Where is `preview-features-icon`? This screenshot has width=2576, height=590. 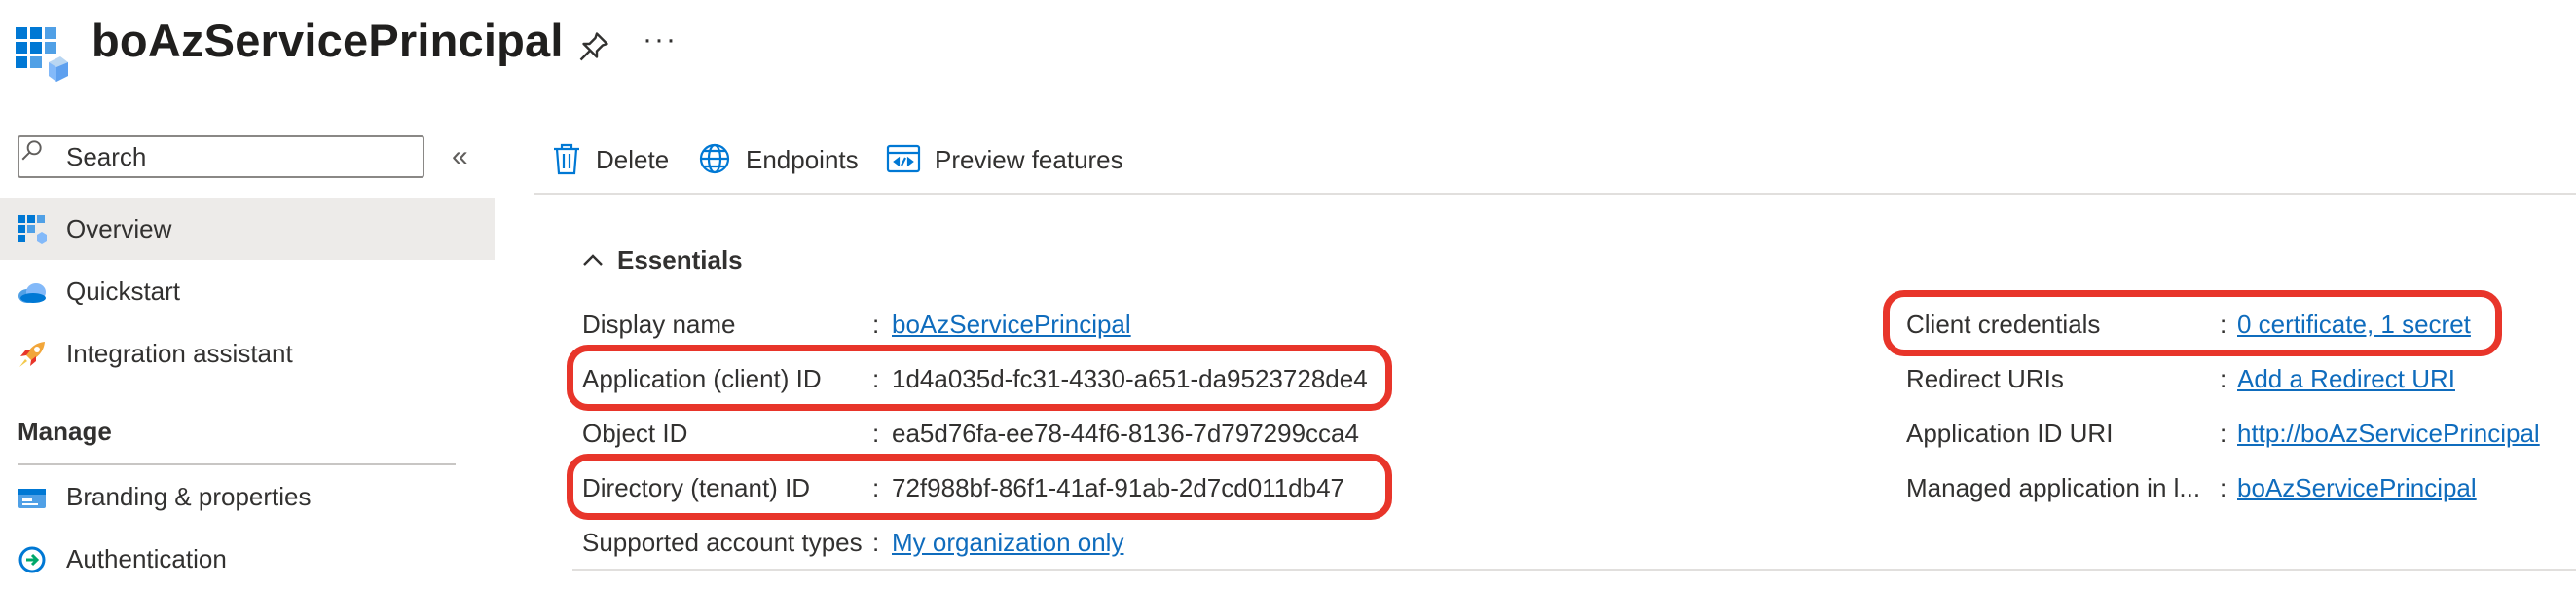 preview-features-icon is located at coordinates (903, 159).